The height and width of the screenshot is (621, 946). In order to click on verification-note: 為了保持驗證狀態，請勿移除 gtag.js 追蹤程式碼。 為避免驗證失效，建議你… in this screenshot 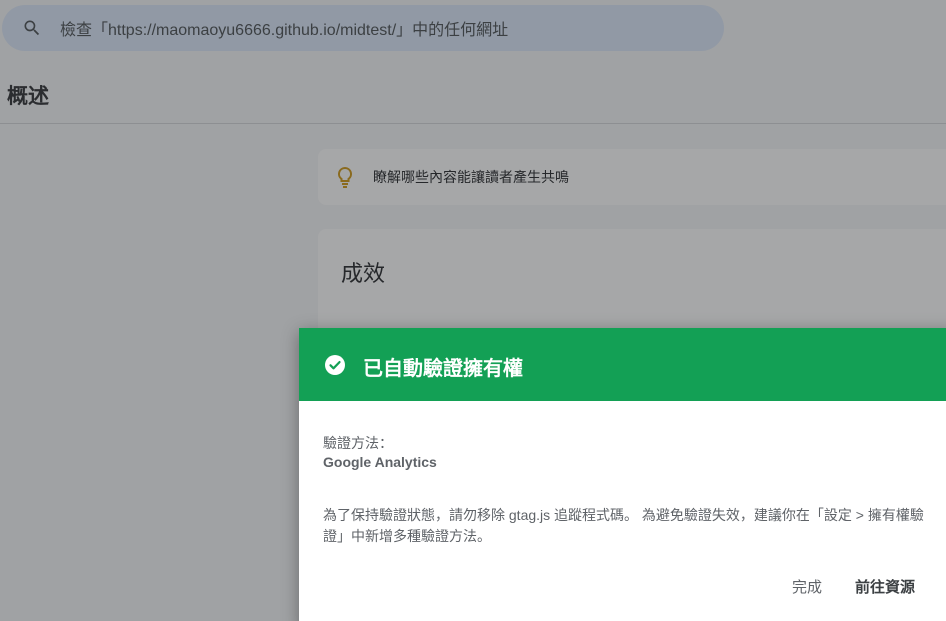, I will do `click(623, 525)`.